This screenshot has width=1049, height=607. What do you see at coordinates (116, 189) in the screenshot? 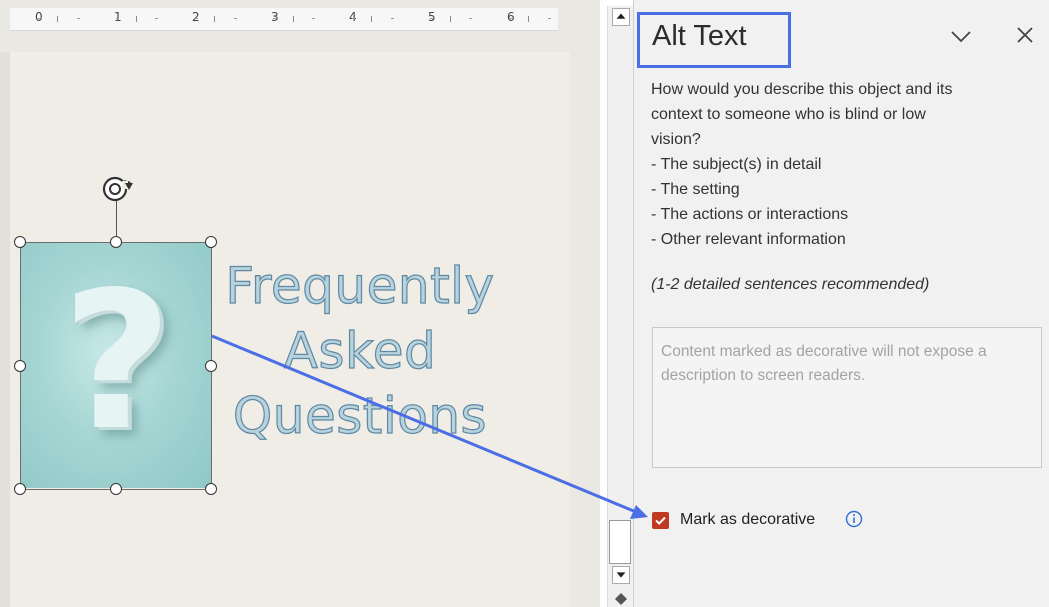
I see `rotate-icon` at bounding box center [116, 189].